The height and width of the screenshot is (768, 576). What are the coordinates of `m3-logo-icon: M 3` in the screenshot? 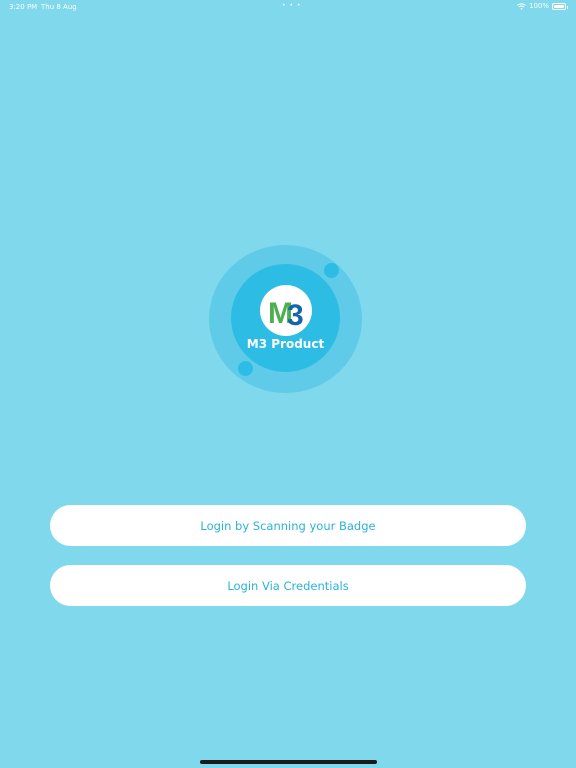 It's located at (286, 314).